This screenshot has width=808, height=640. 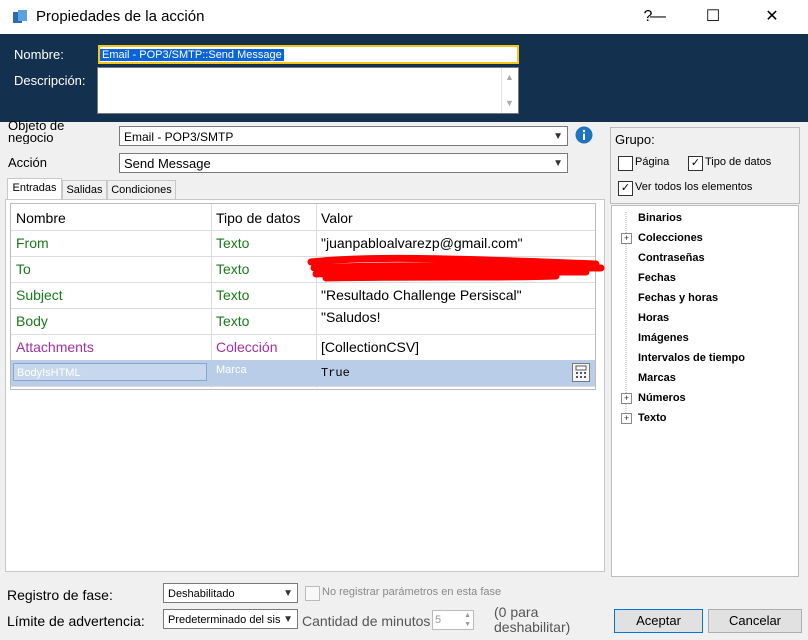 I want to click on datatype-checkbox: ✓, so click(x=695, y=163).